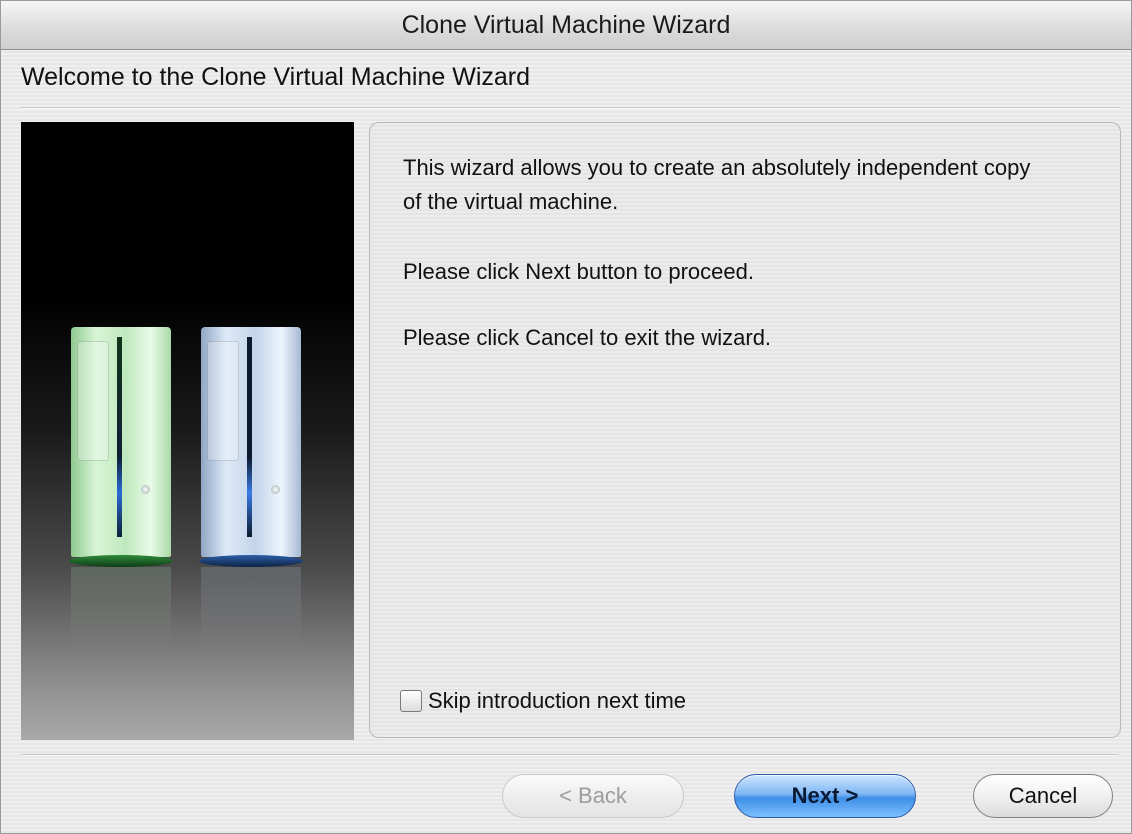  I want to click on cancel-instruction-text: Please click Cancel to exit the wizard., so click(587, 337).